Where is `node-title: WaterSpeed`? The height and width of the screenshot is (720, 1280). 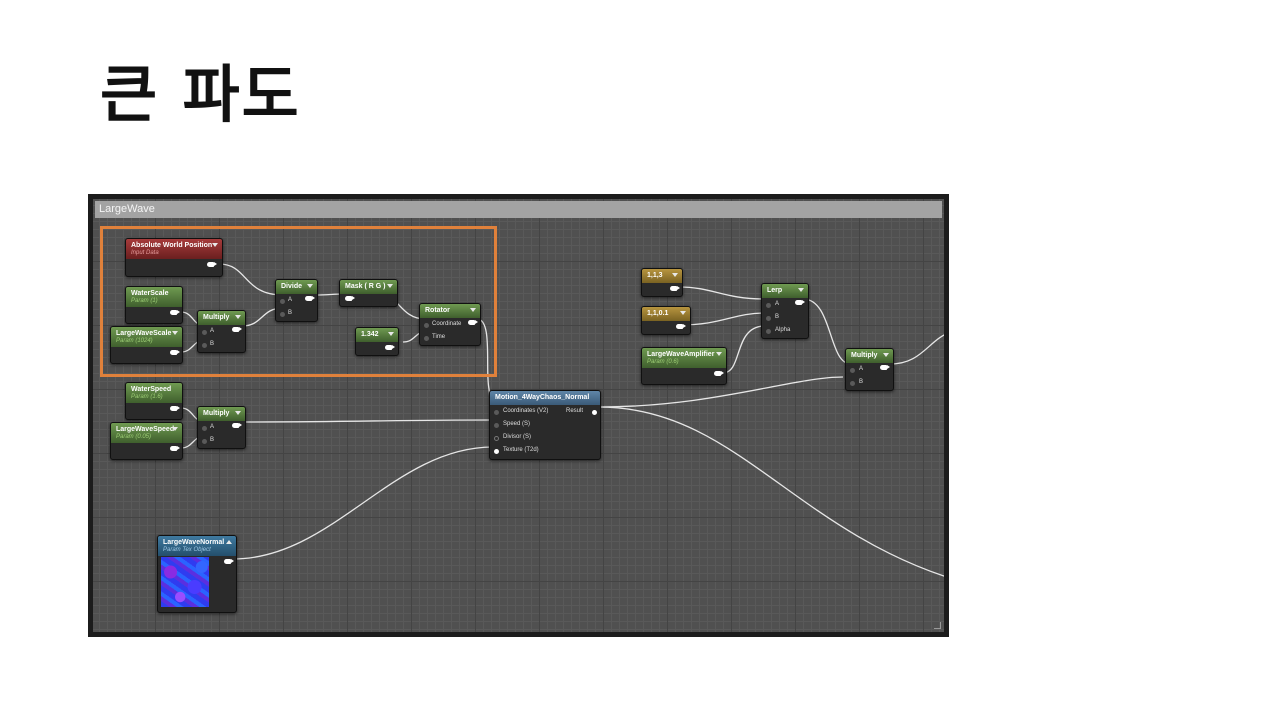 node-title: WaterSpeed is located at coordinates (151, 389).